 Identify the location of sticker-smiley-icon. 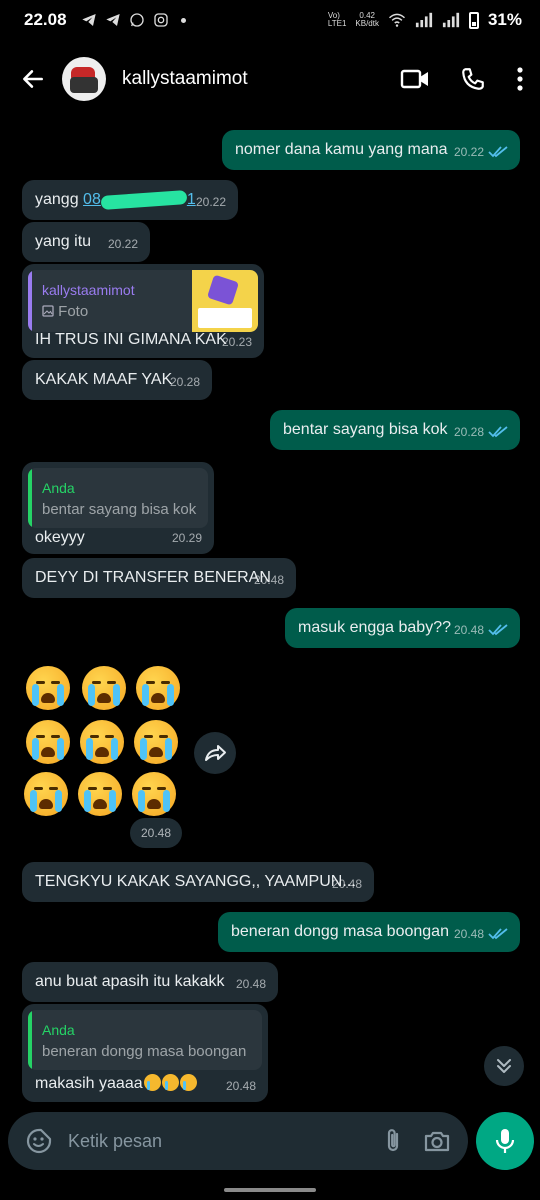
(39, 1141).